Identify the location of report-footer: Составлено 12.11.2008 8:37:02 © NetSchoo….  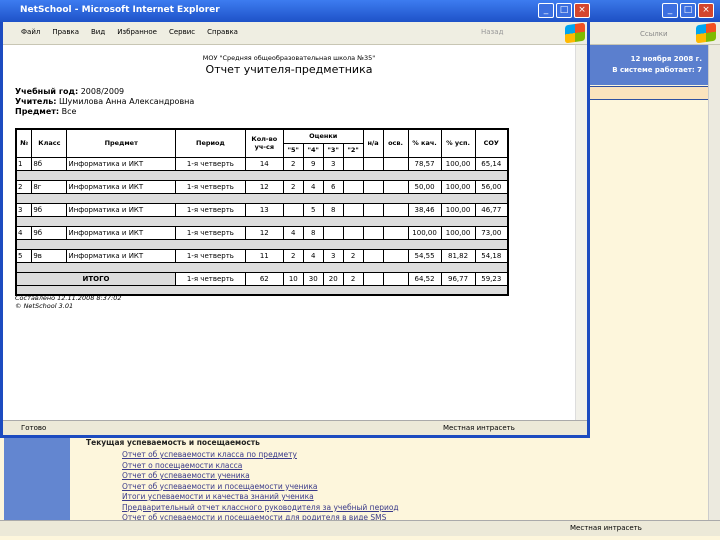
(68, 302).